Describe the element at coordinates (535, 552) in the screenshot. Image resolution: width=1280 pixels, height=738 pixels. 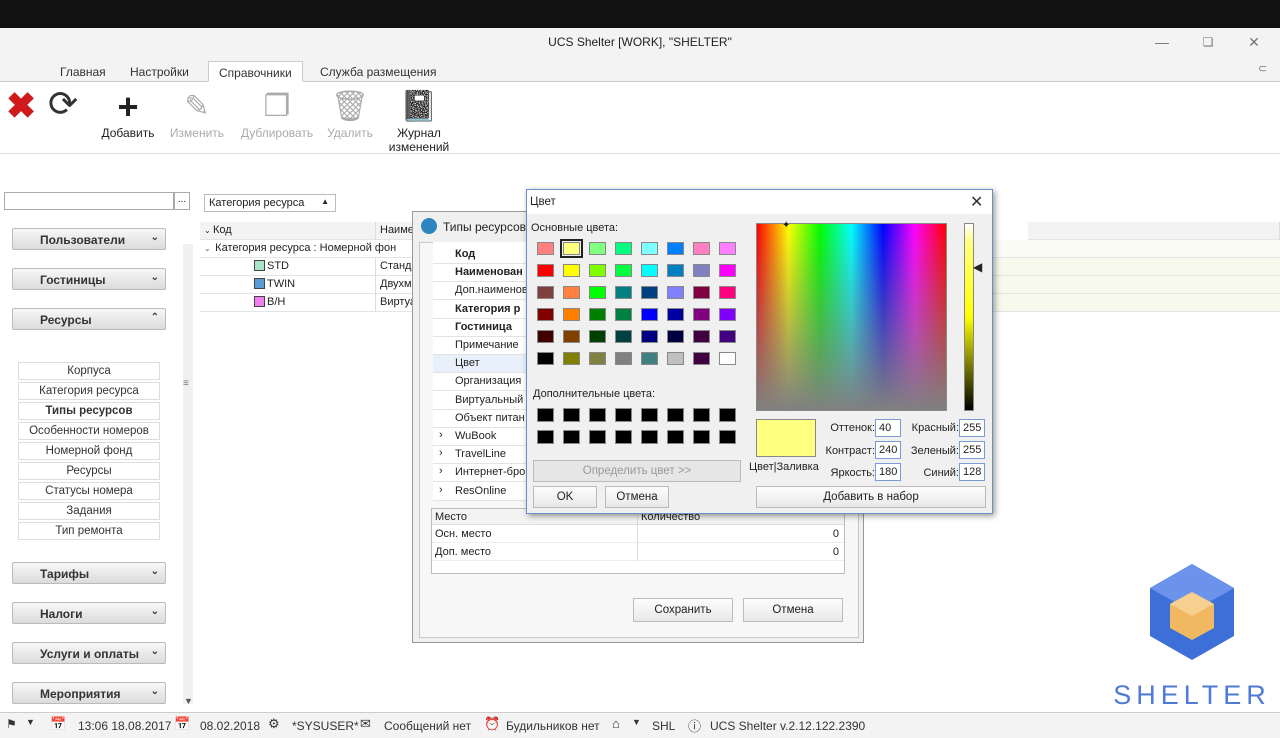
I see `place-cell: Доп. место` at that location.